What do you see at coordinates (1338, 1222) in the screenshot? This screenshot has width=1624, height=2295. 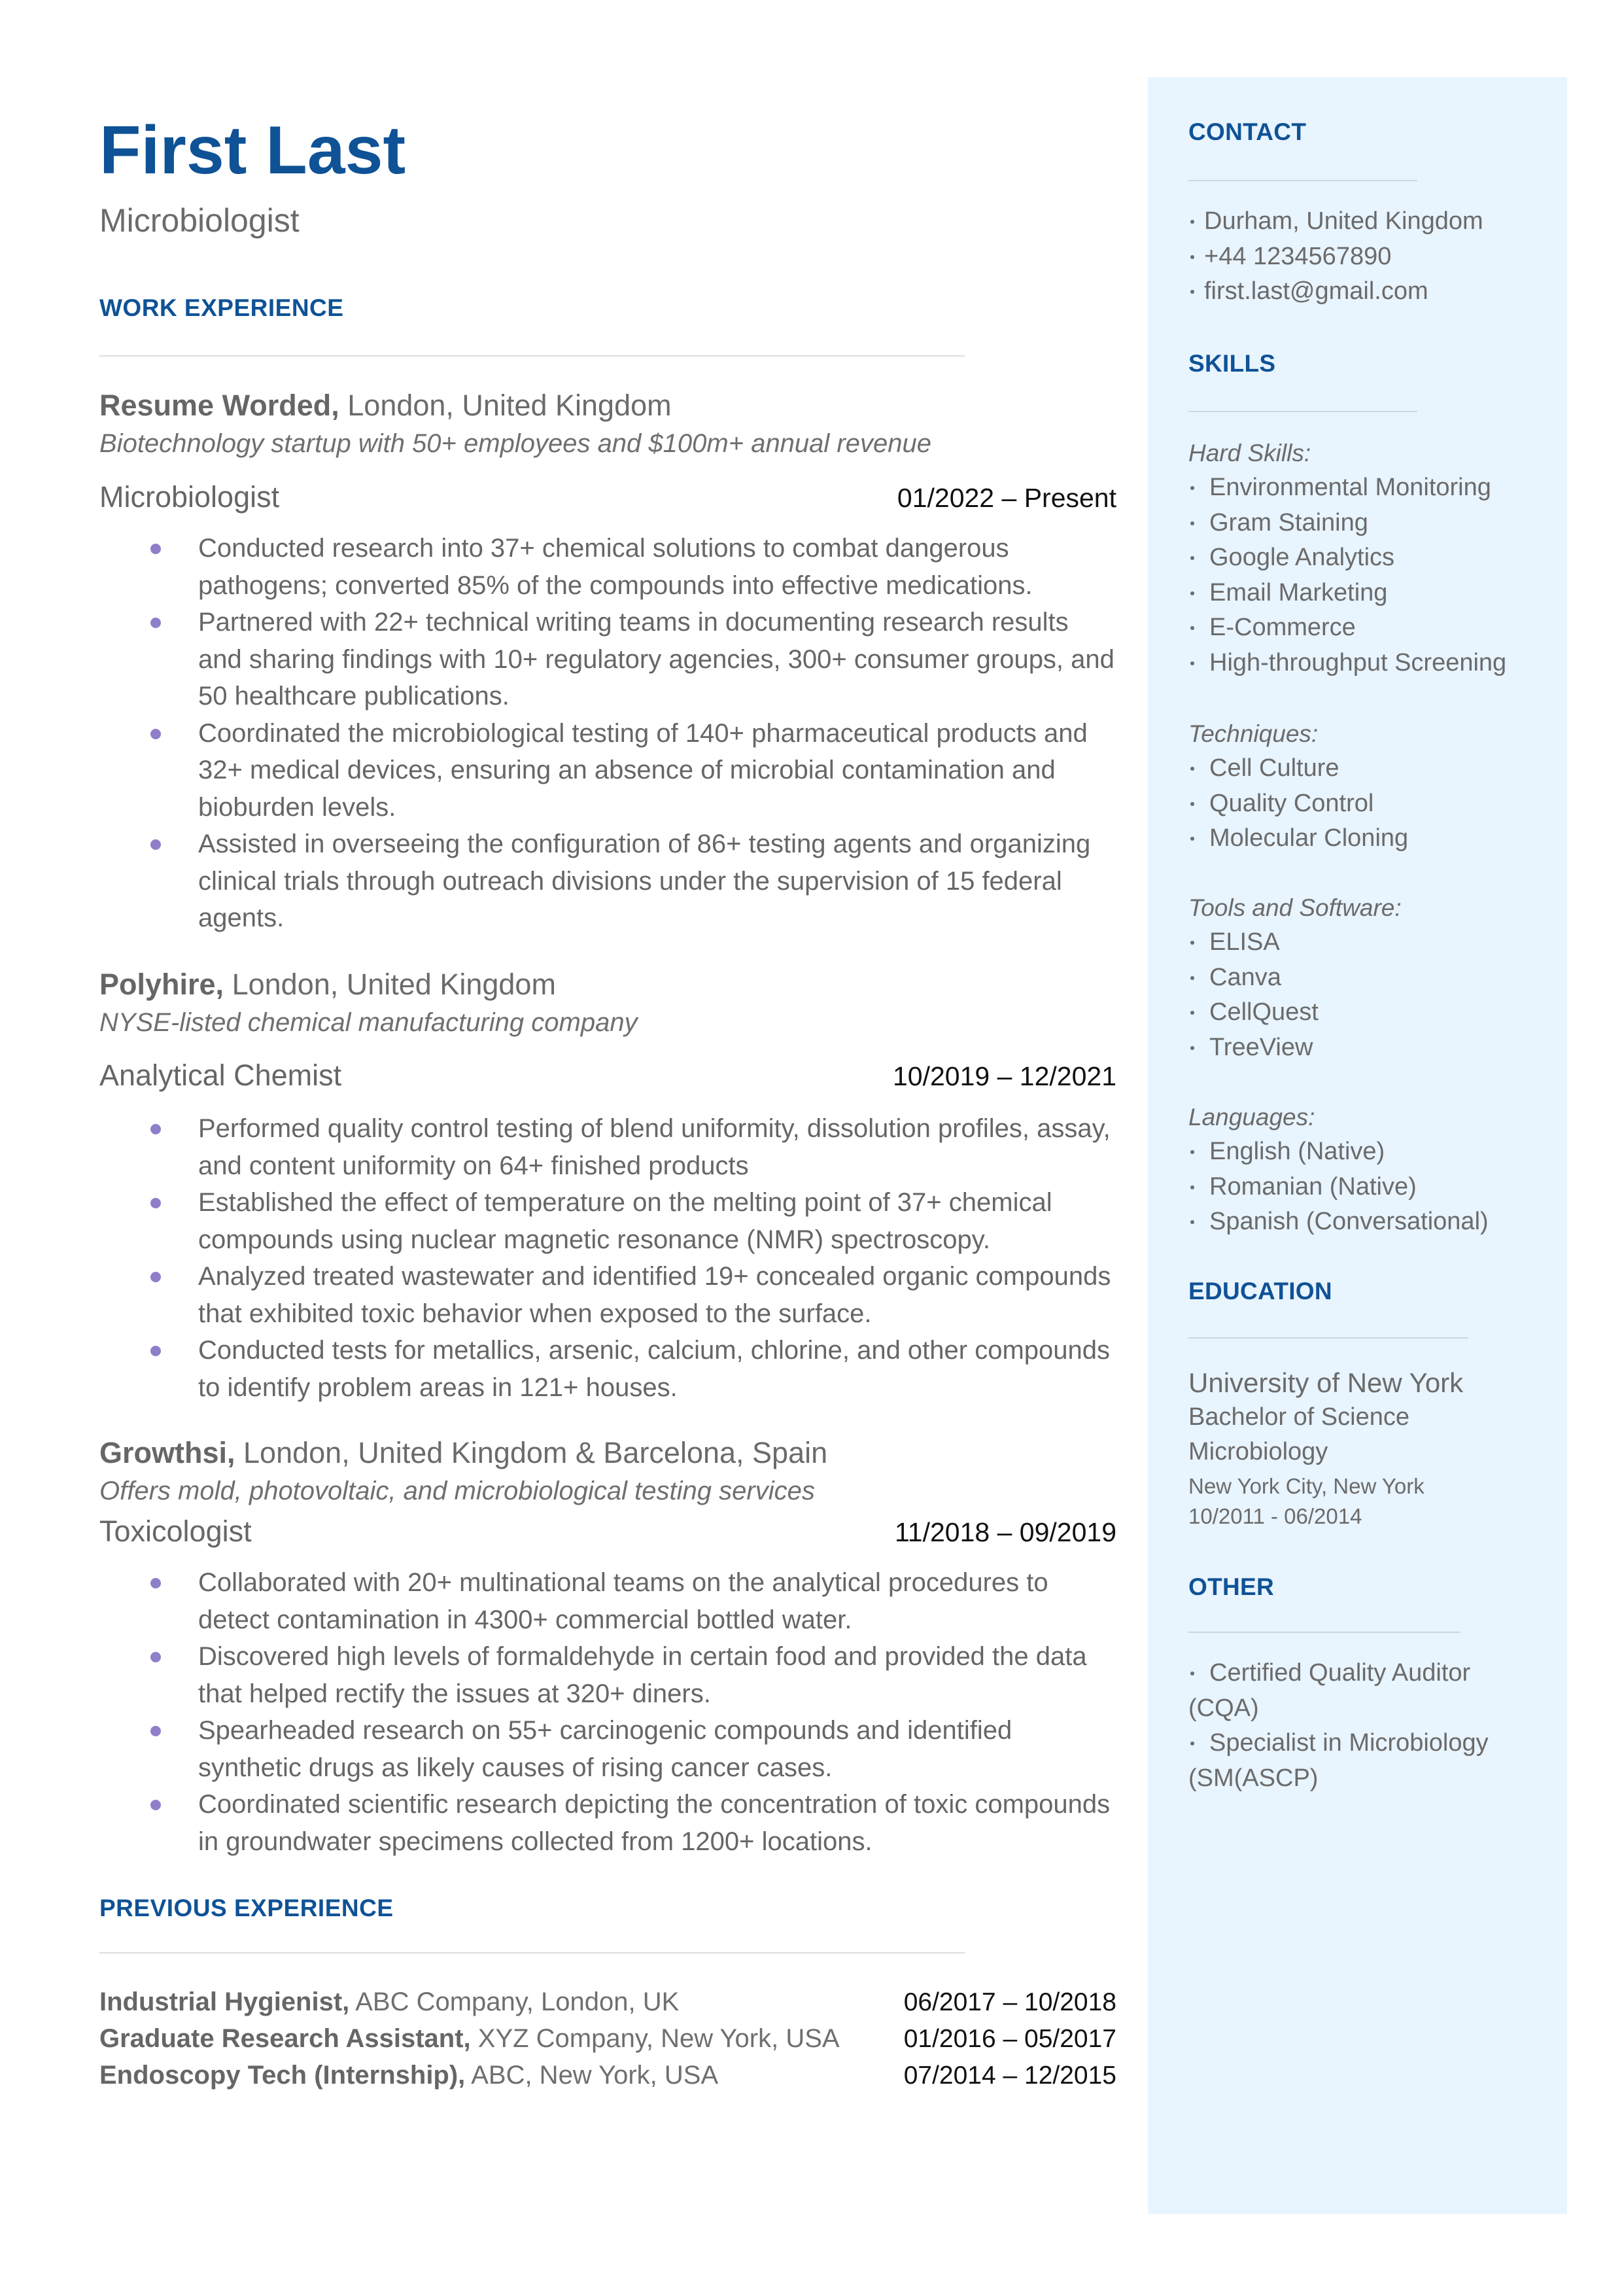 I see `skill-item: Spanish (Conversational)` at bounding box center [1338, 1222].